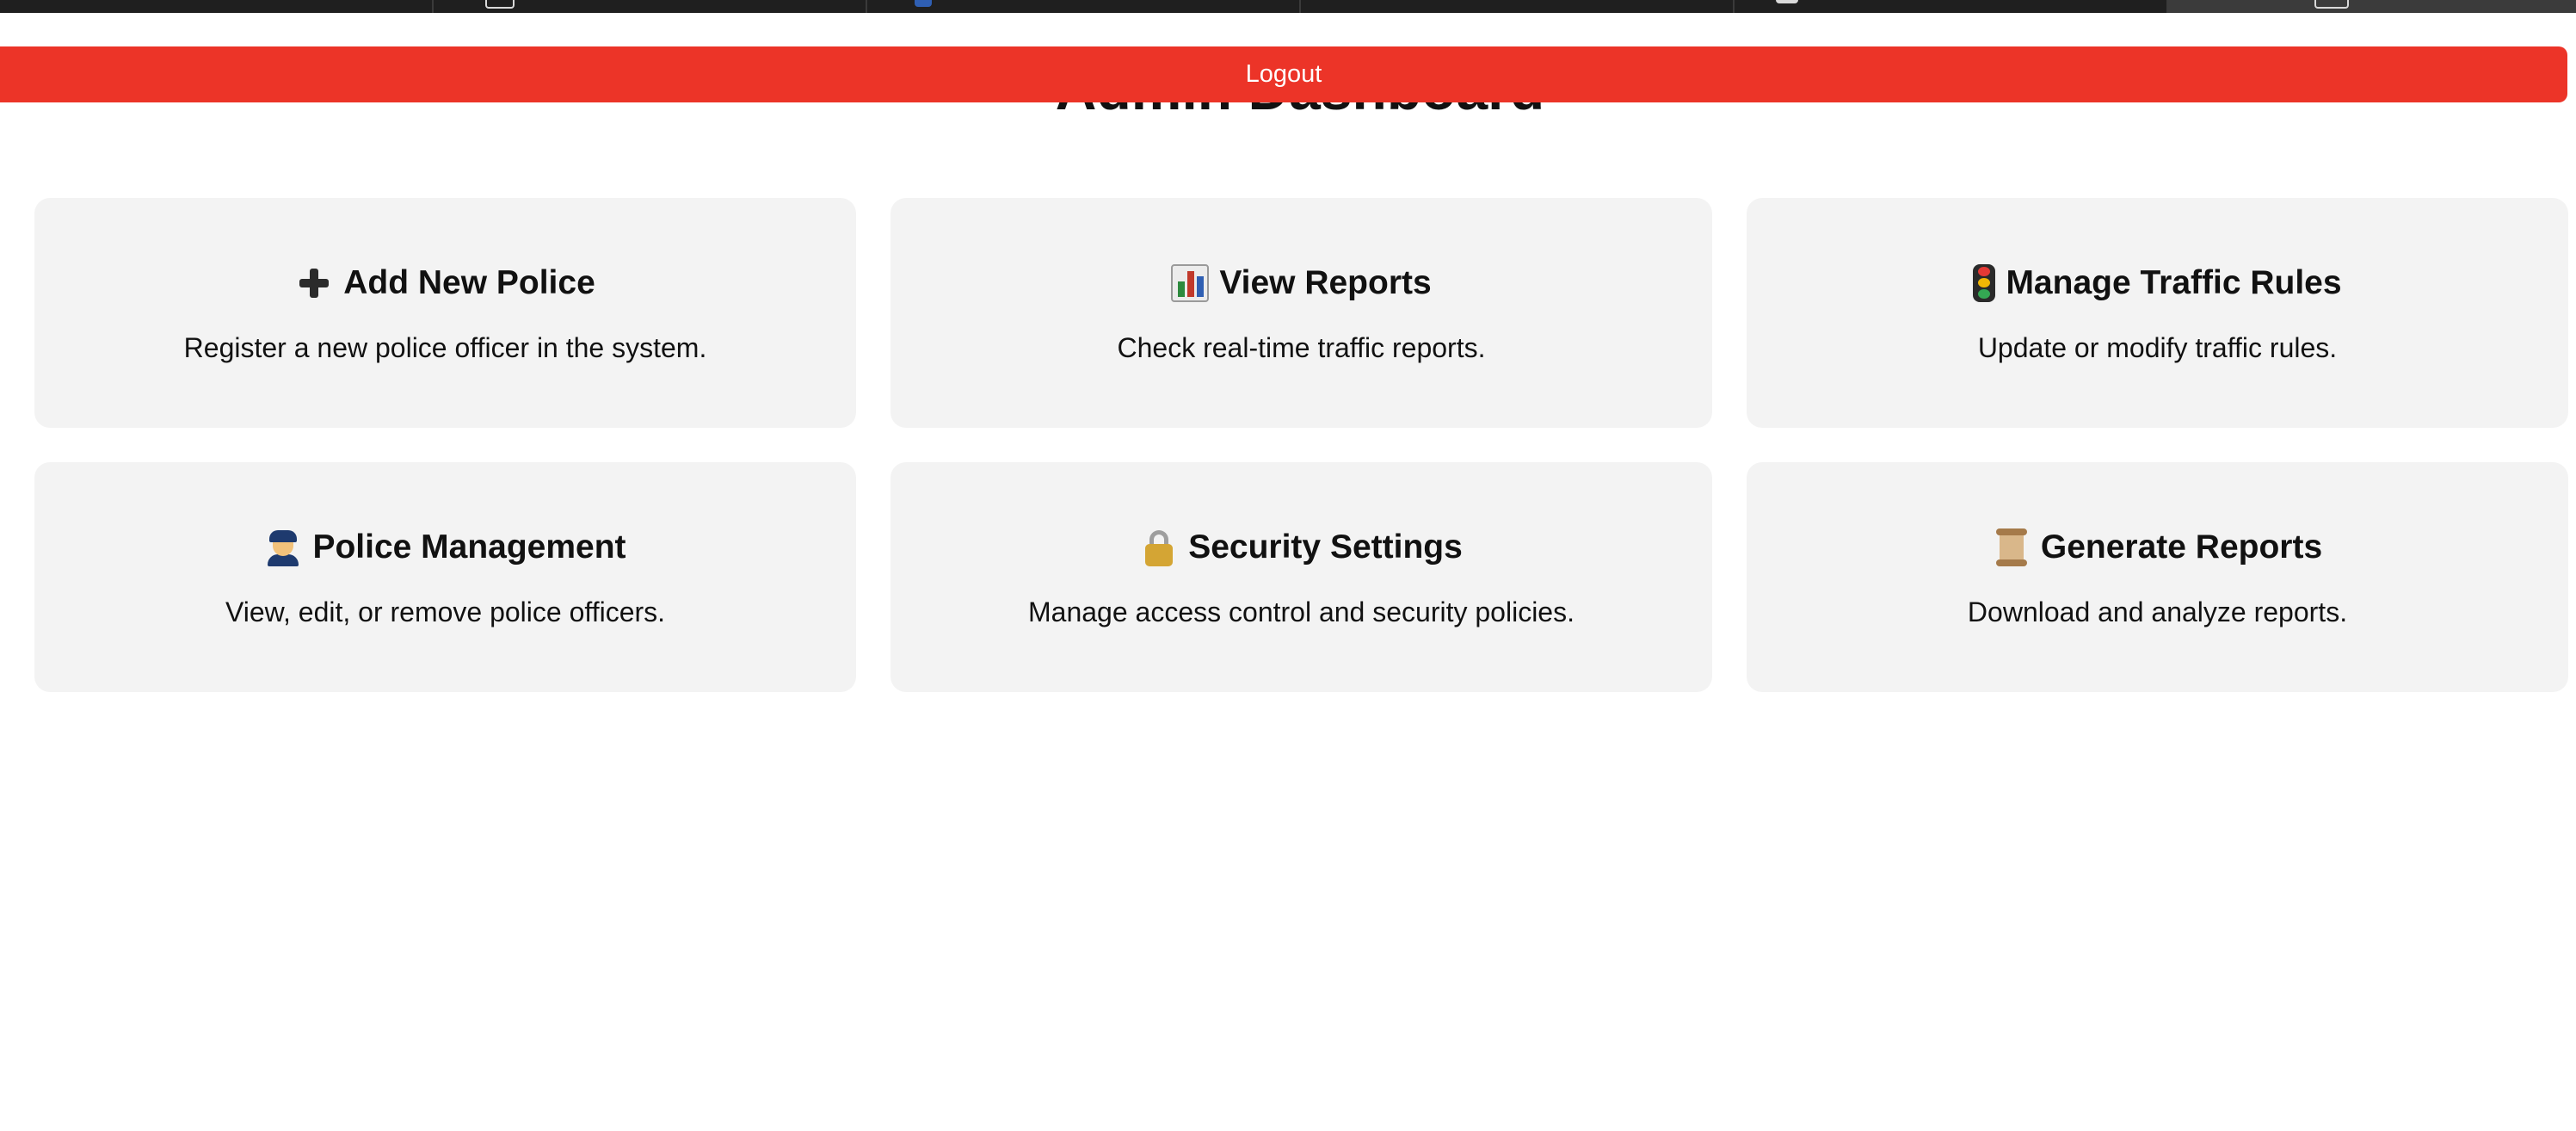 This screenshot has height=1131, width=2576. I want to click on card-title: Manage Traffic Rules, so click(2158, 283).